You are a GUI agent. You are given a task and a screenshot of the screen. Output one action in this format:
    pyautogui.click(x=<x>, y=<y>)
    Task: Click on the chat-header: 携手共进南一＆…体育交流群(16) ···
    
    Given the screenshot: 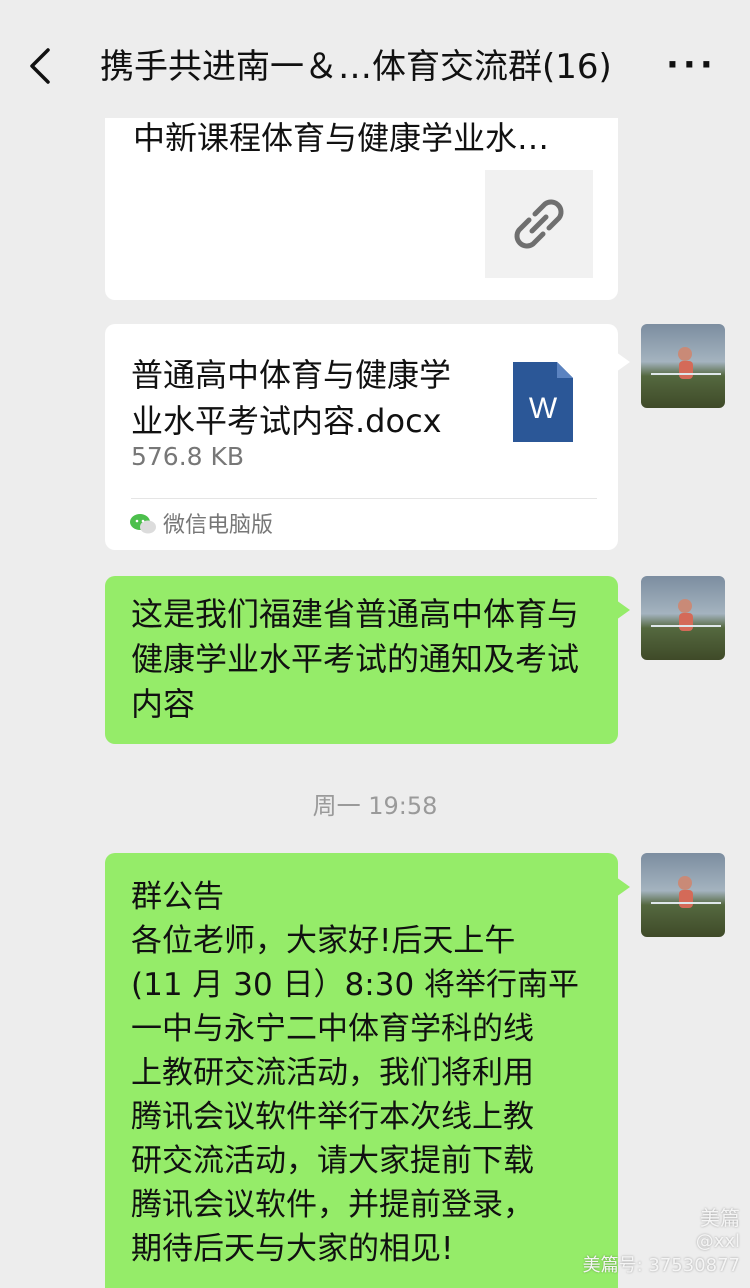 What is the action you would take?
    pyautogui.click(x=375, y=59)
    